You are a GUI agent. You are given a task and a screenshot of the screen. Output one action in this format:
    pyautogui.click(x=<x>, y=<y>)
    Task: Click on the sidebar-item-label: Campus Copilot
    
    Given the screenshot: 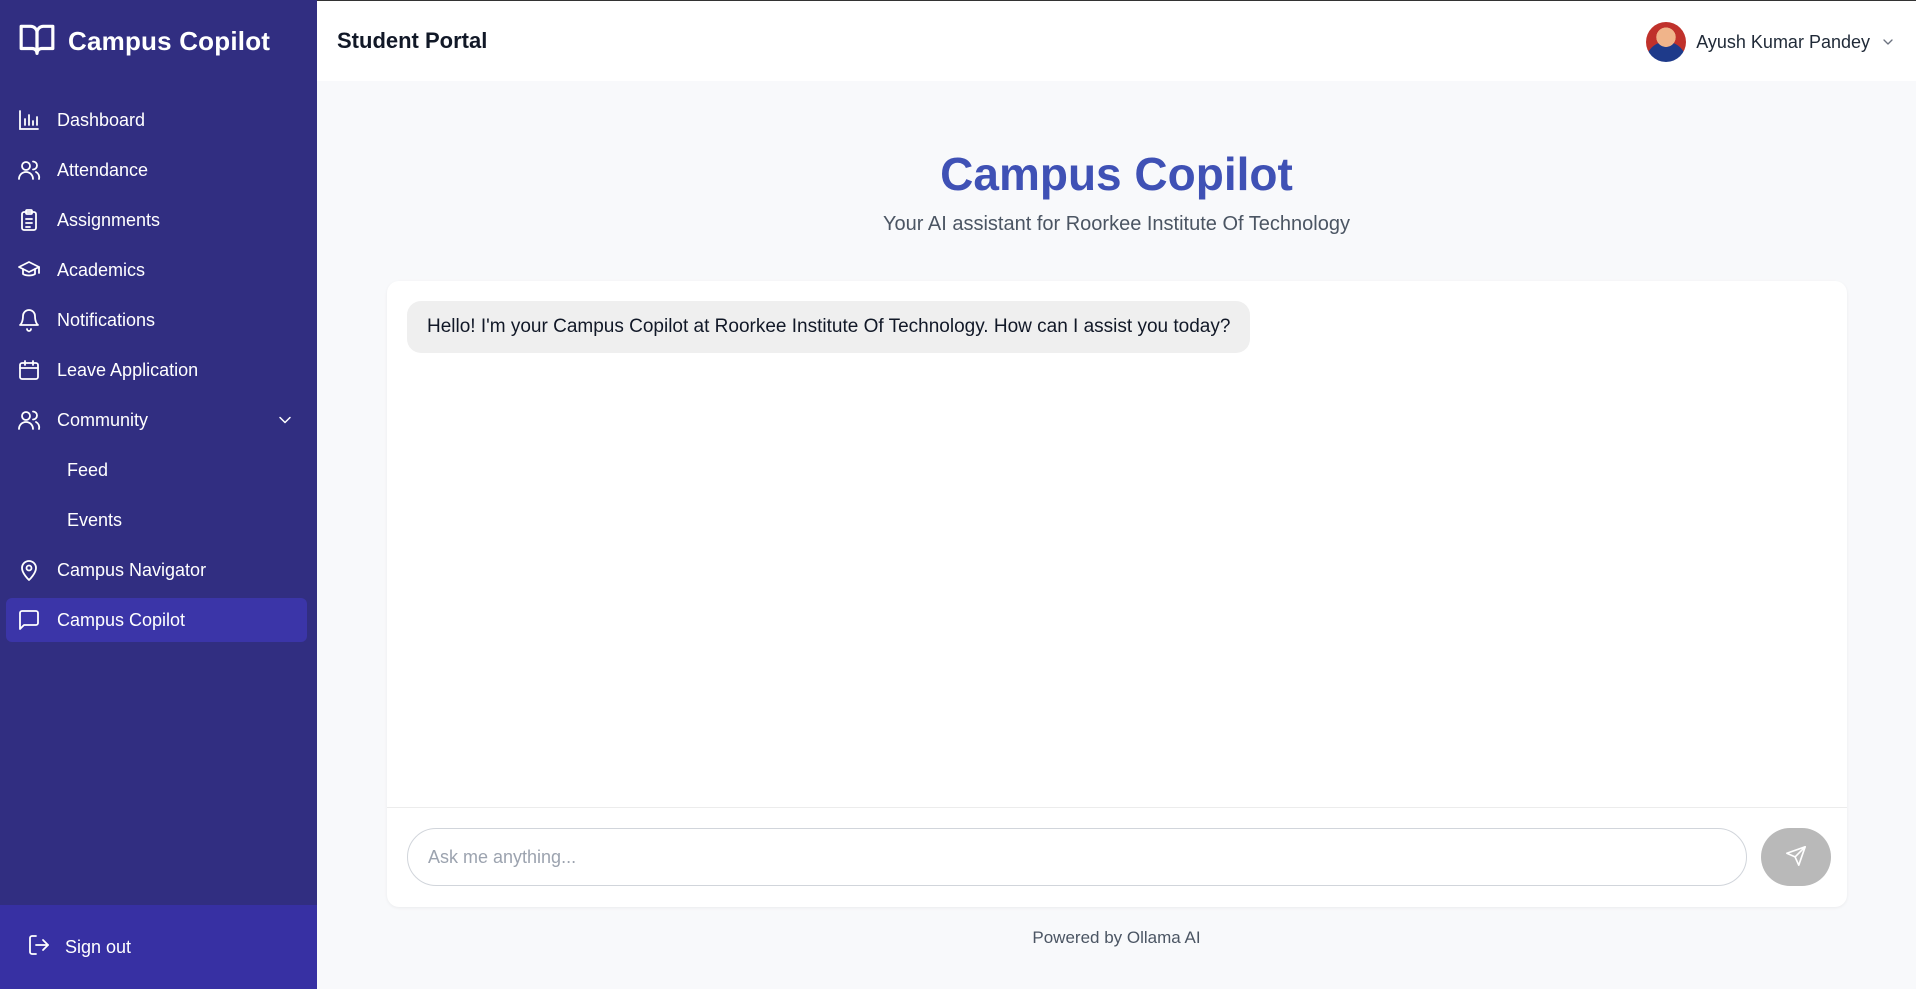 What is the action you would take?
    pyautogui.click(x=121, y=619)
    